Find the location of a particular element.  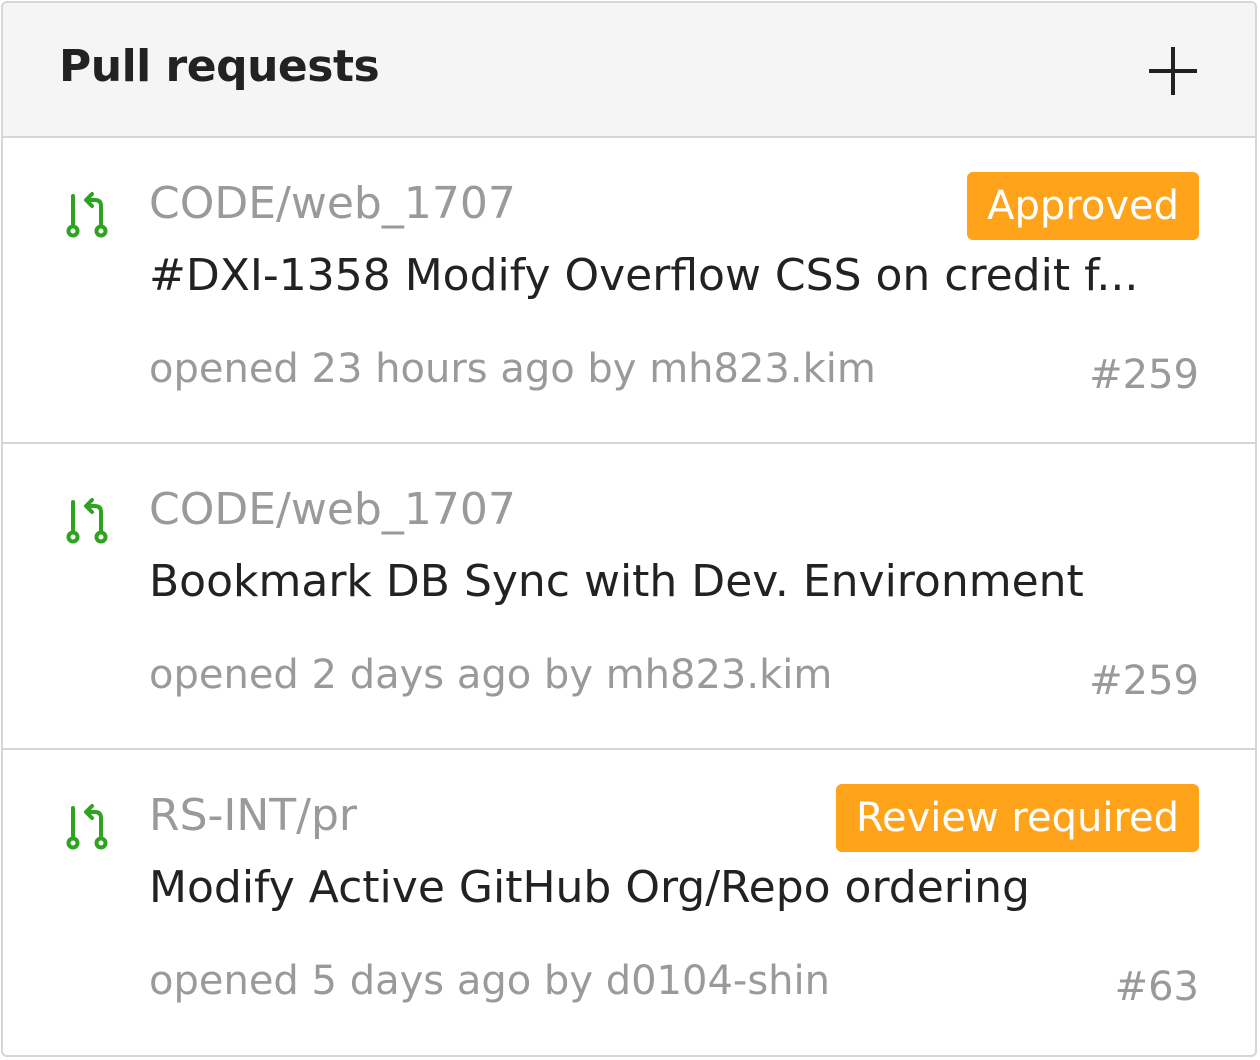

plus-icon is located at coordinates (1173, 71).